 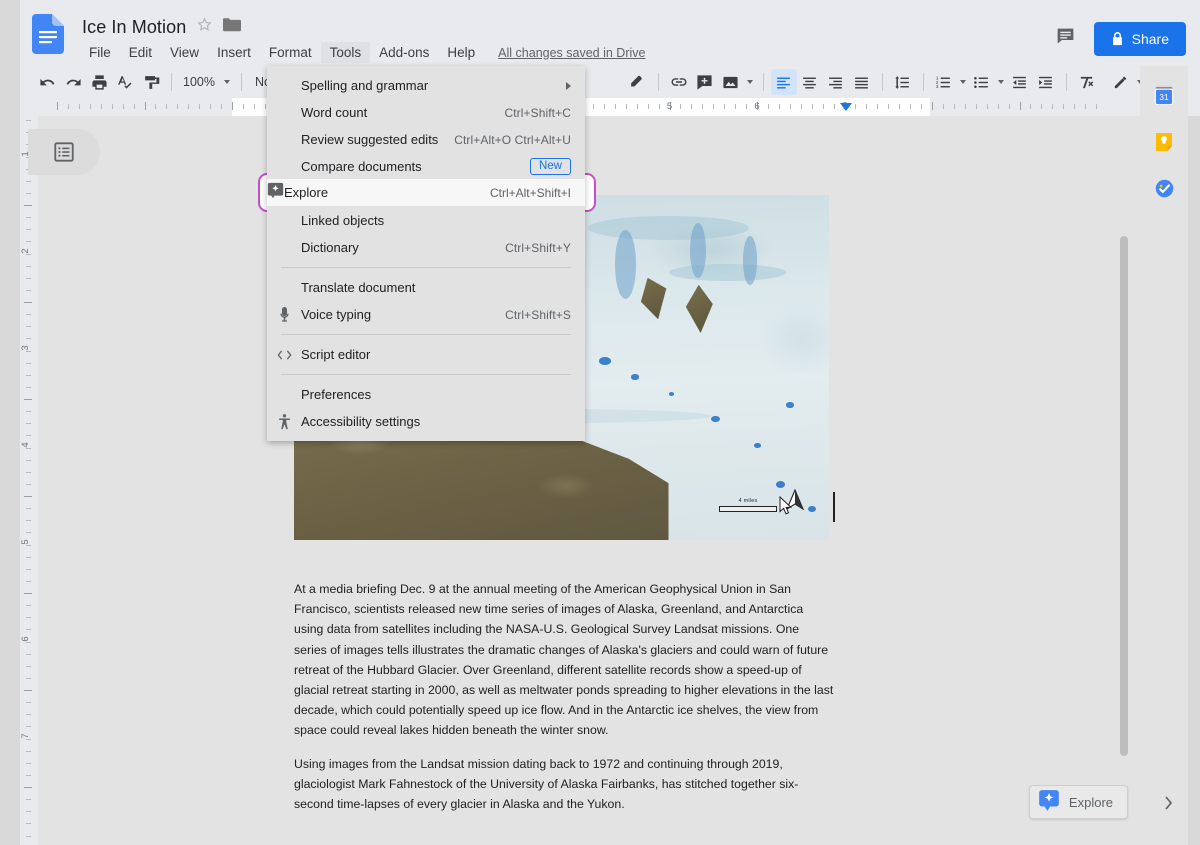 What do you see at coordinates (51, 34) in the screenshot?
I see `docs-file-icon` at bounding box center [51, 34].